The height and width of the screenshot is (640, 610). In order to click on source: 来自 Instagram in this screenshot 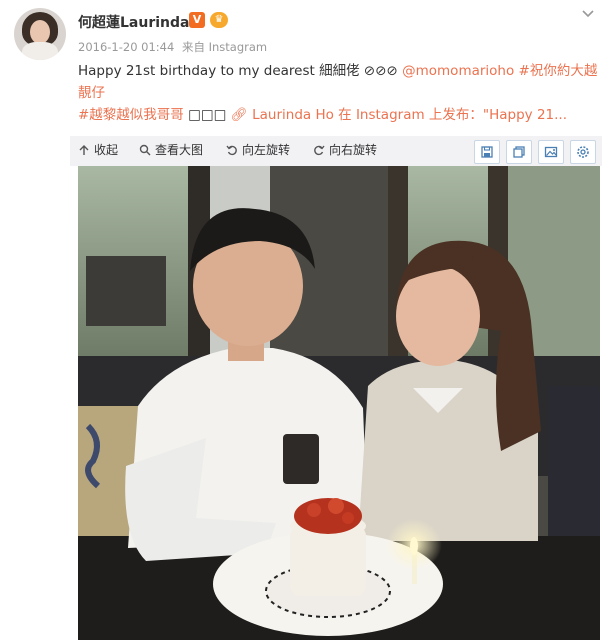, I will do `click(224, 47)`.